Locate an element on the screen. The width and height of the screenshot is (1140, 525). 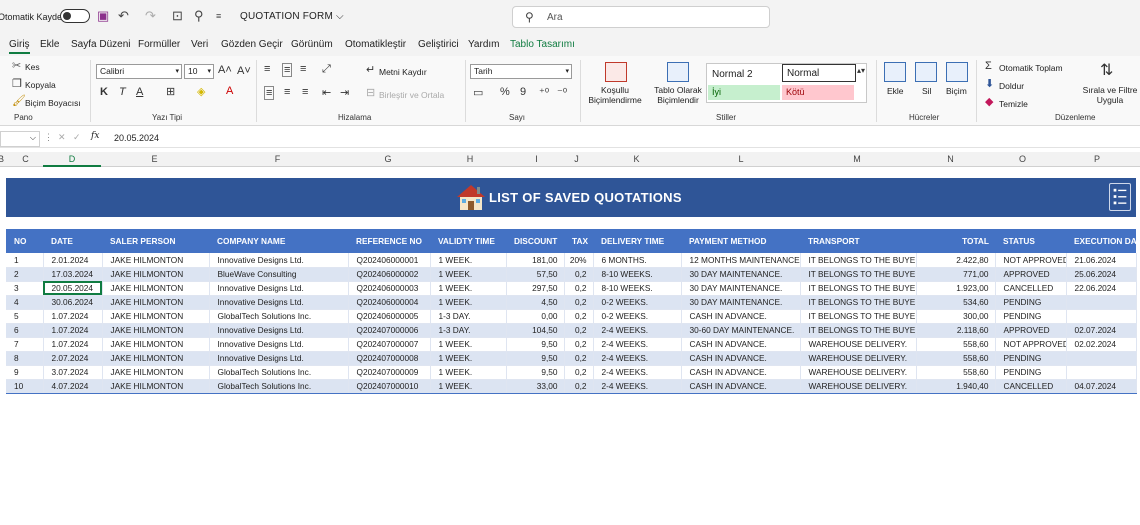
column-header: H is located at coordinates (470, 159).